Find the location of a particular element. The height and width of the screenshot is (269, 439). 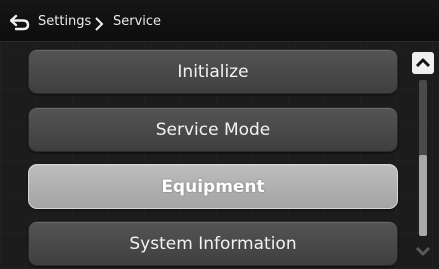

service-mode-button: Service Mode is located at coordinates (213, 129).